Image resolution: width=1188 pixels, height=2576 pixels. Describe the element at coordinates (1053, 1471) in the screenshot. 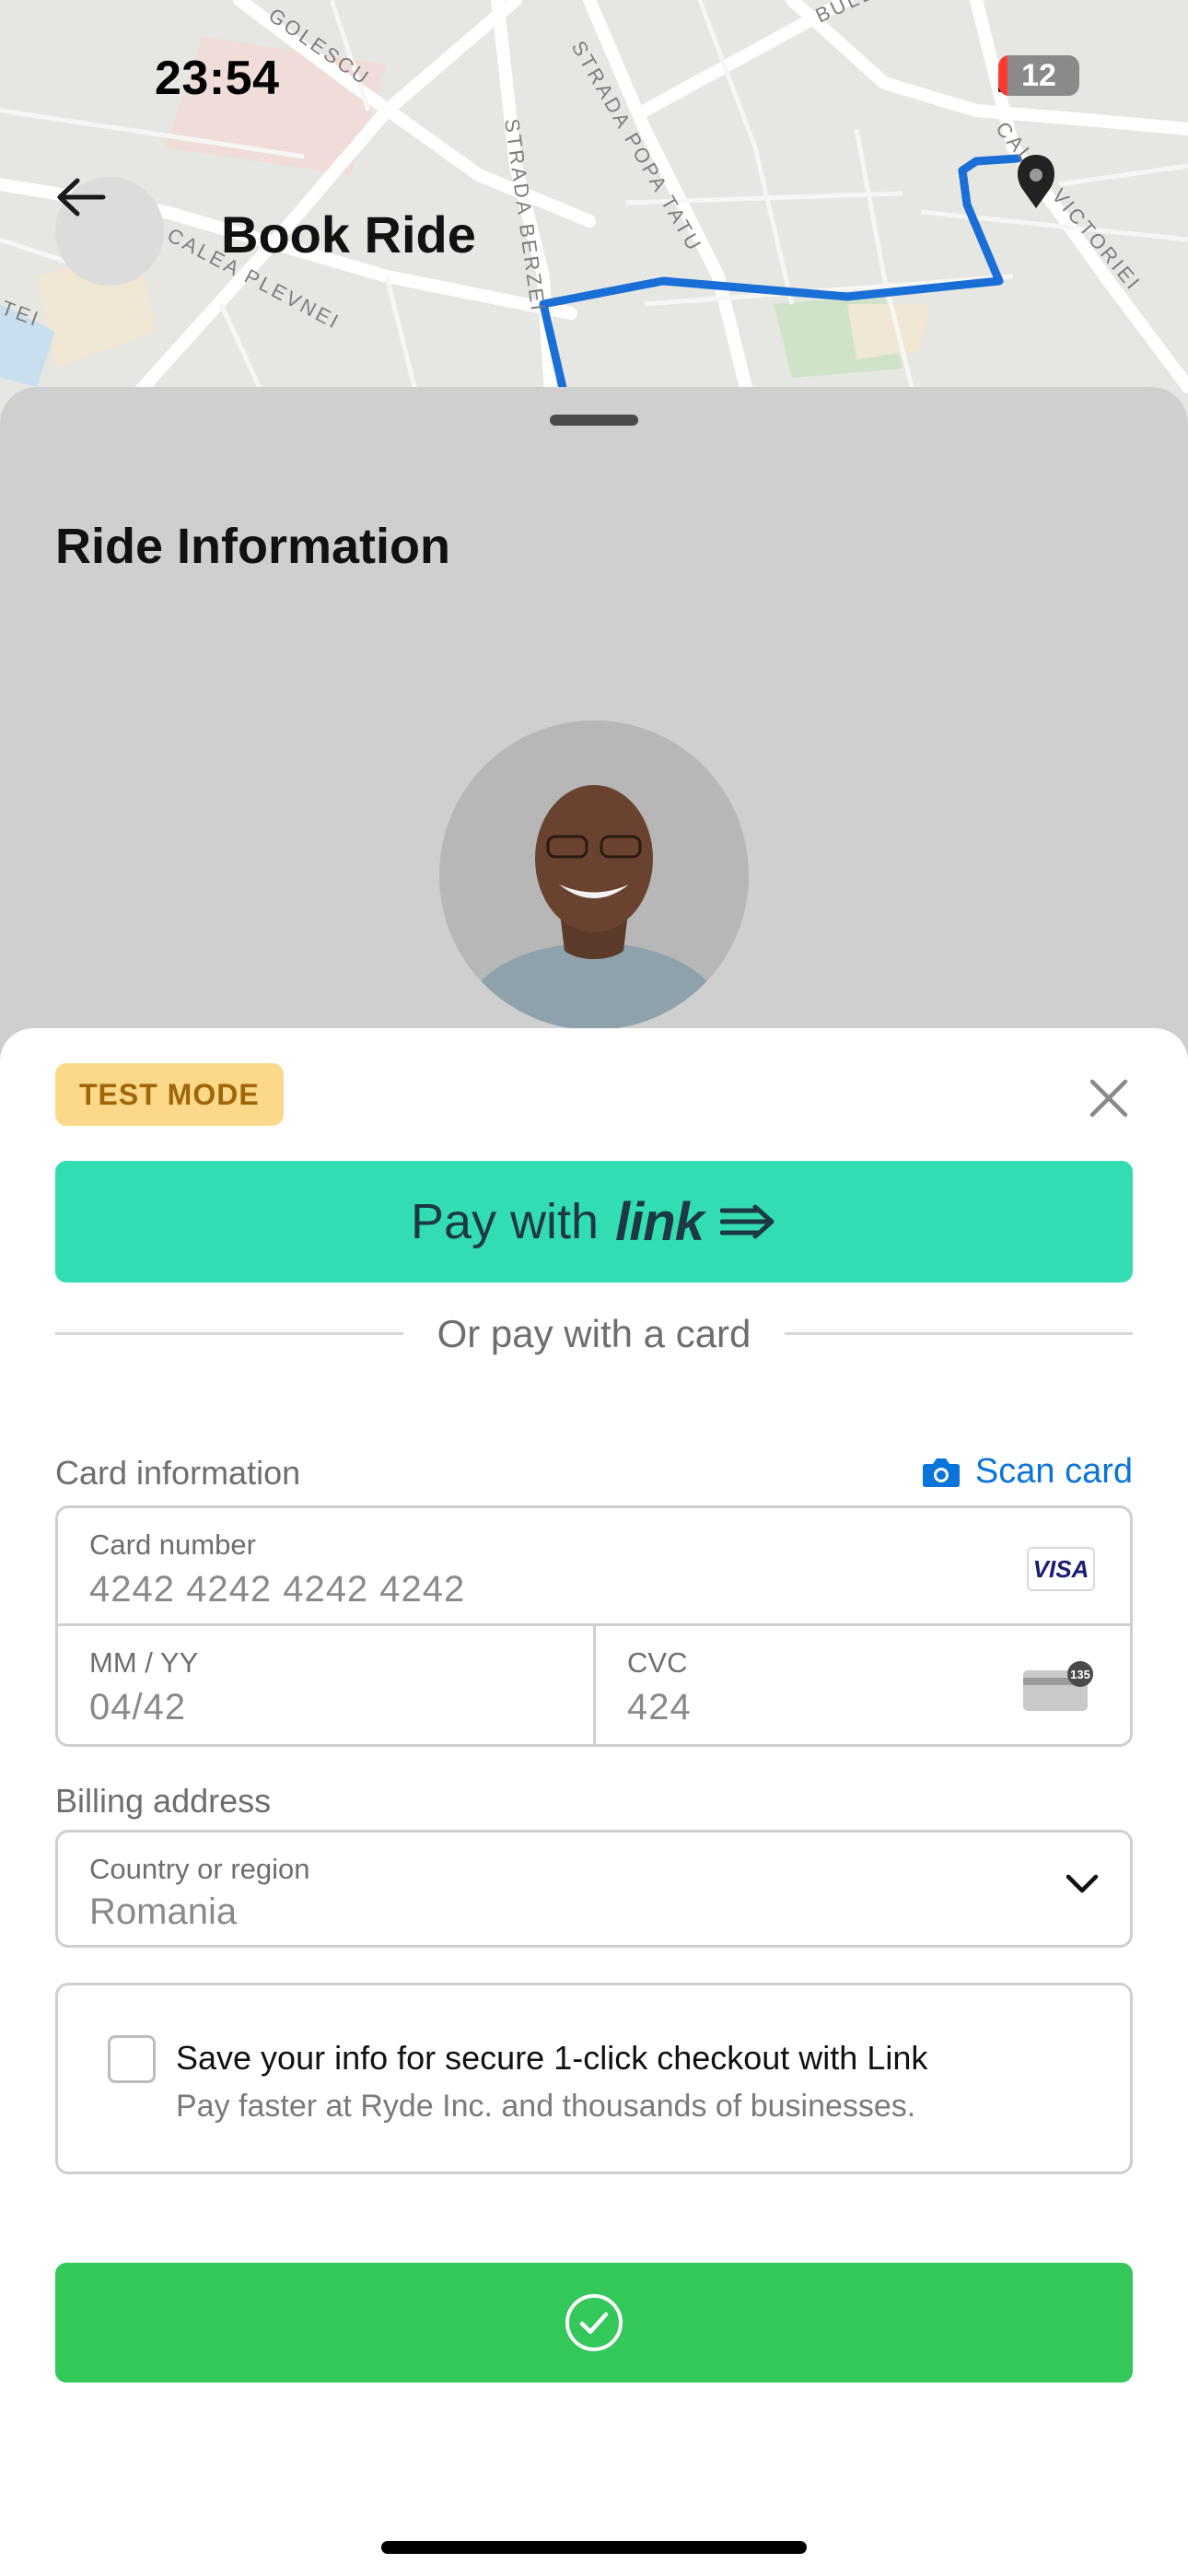

I see `scan-card-label: Scan card` at that location.